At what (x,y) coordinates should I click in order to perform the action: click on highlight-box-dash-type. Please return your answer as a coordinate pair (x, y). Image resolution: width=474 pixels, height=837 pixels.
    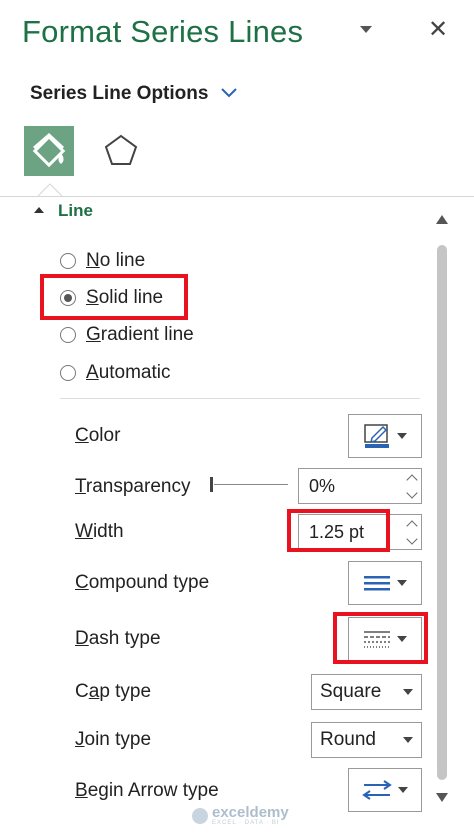
    Looking at the image, I should click on (380, 638).